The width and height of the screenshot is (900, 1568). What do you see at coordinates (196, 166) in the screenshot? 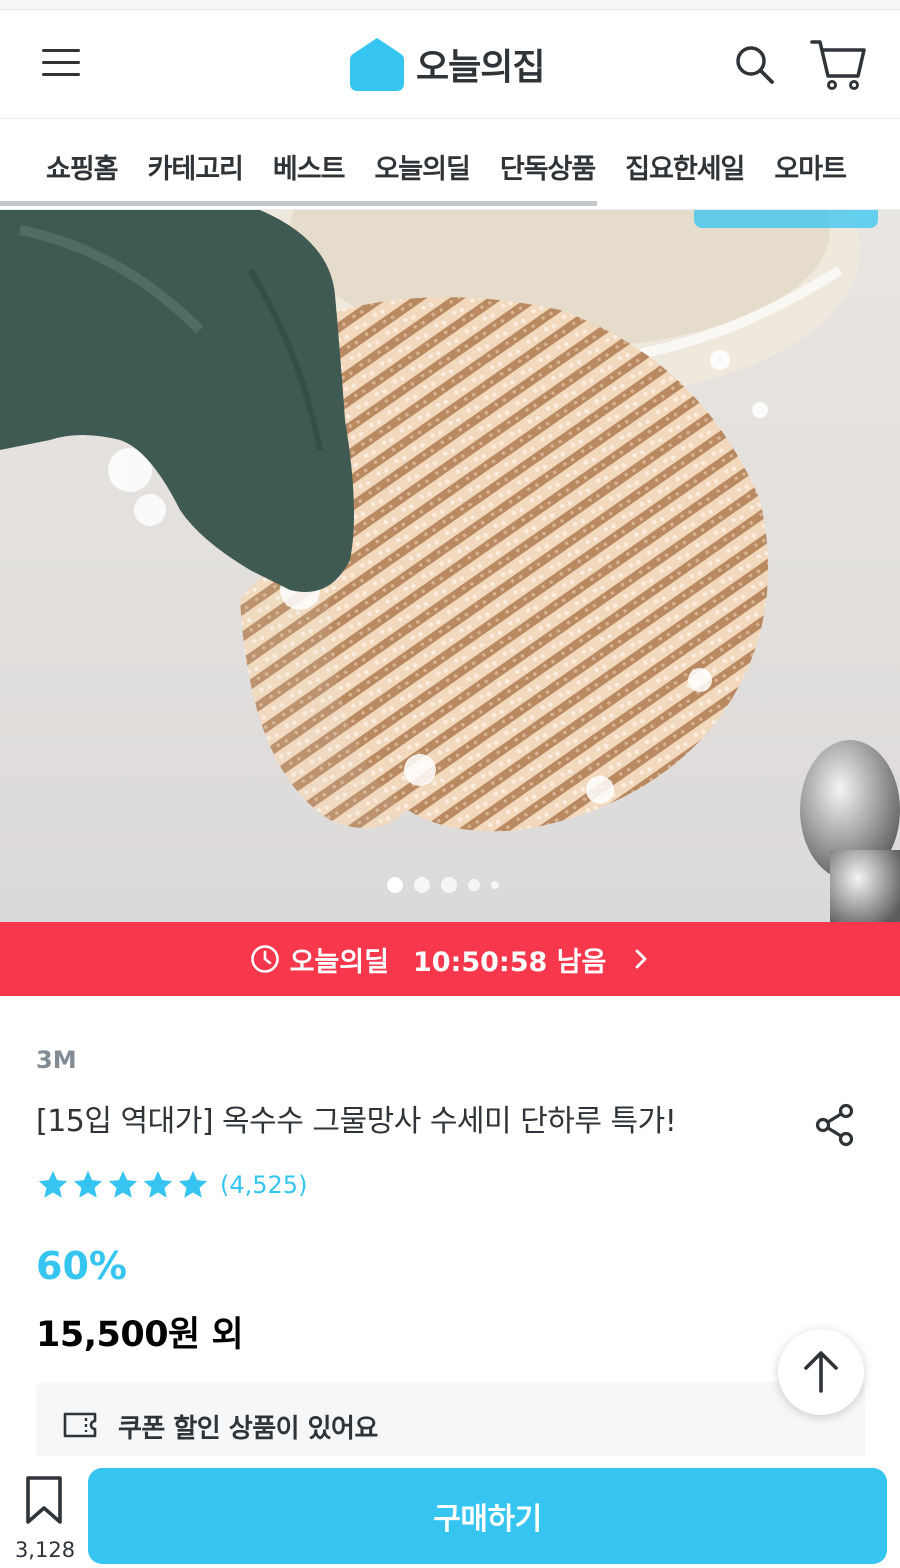
I see `tab-category: 카테고리` at bounding box center [196, 166].